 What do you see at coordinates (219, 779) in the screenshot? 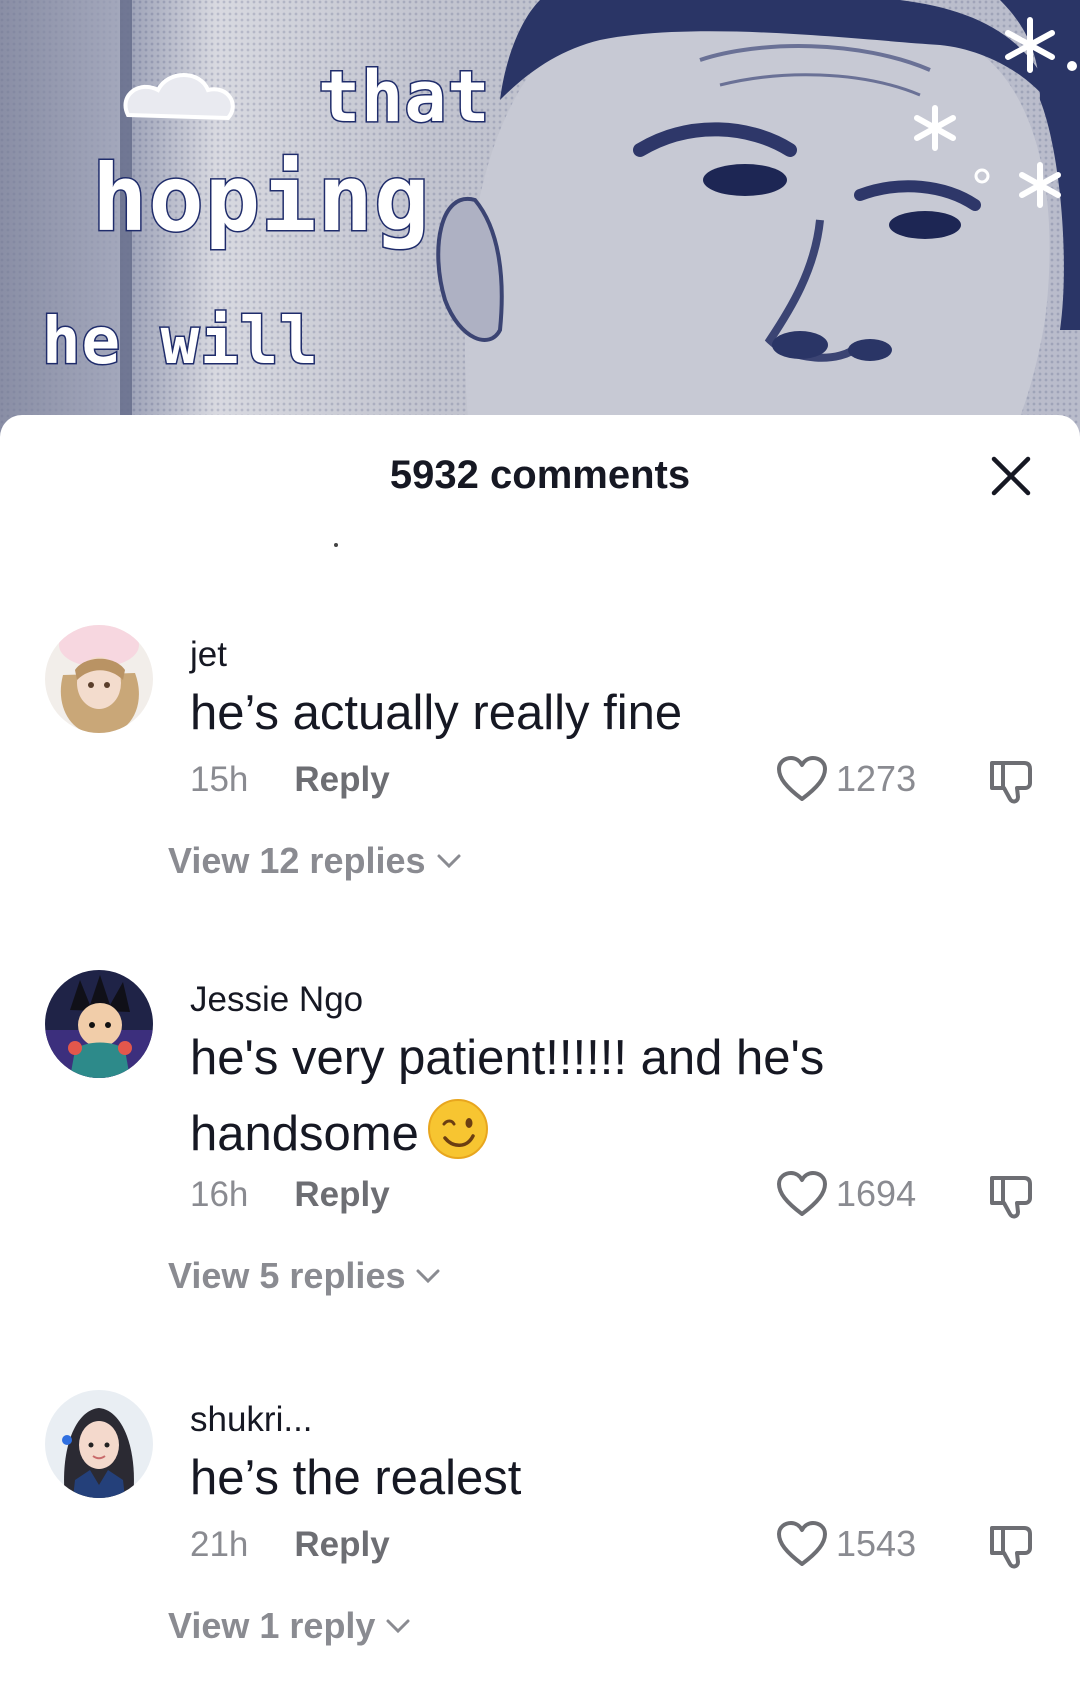
I see `comment-time: 15h` at bounding box center [219, 779].